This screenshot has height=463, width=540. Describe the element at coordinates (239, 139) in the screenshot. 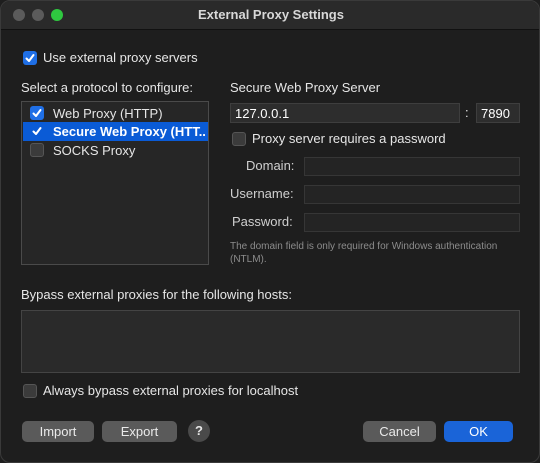

I see `requires-password-checkbox` at that location.